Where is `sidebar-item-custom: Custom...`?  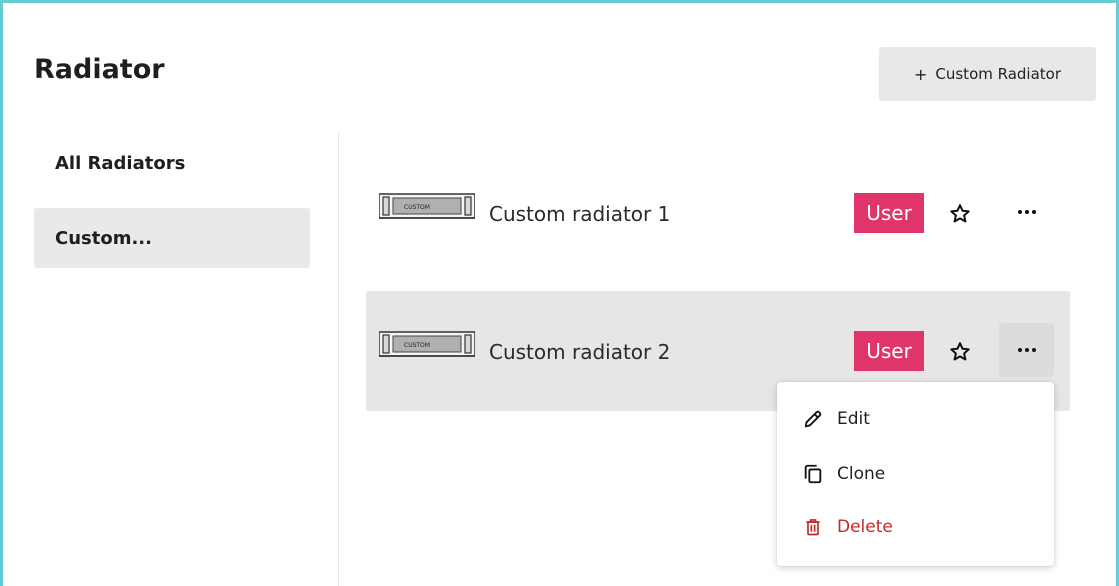 sidebar-item-custom: Custom... is located at coordinates (172, 238).